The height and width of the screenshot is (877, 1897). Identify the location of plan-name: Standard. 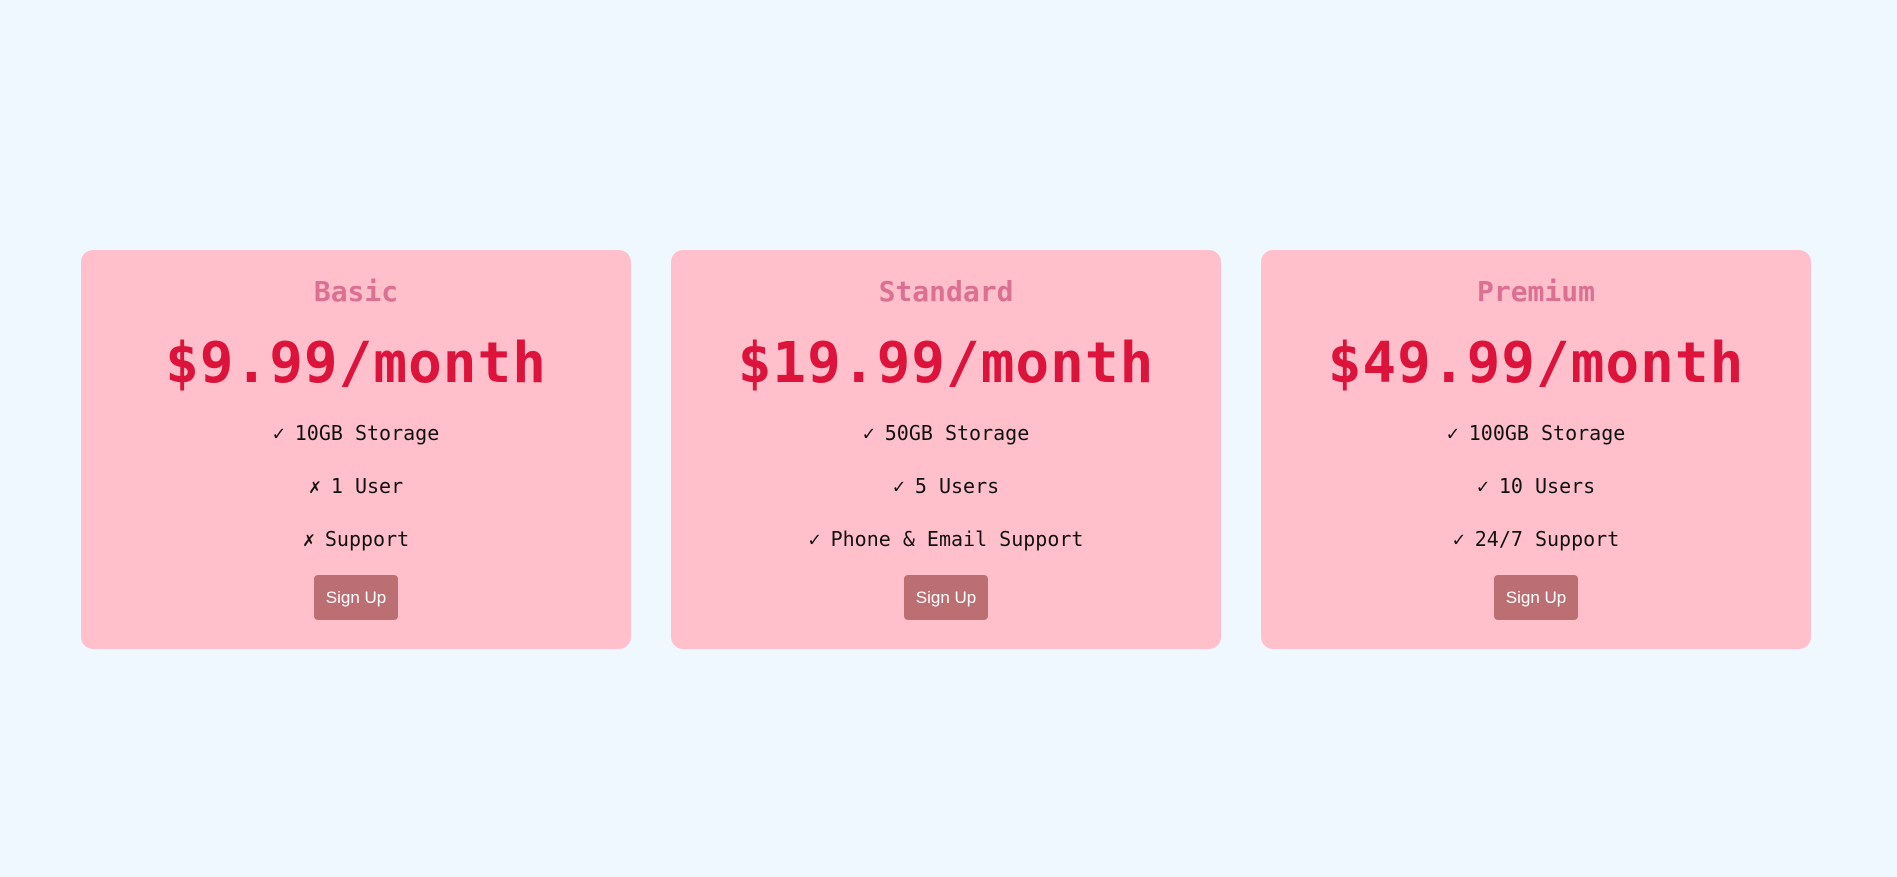
(946, 291).